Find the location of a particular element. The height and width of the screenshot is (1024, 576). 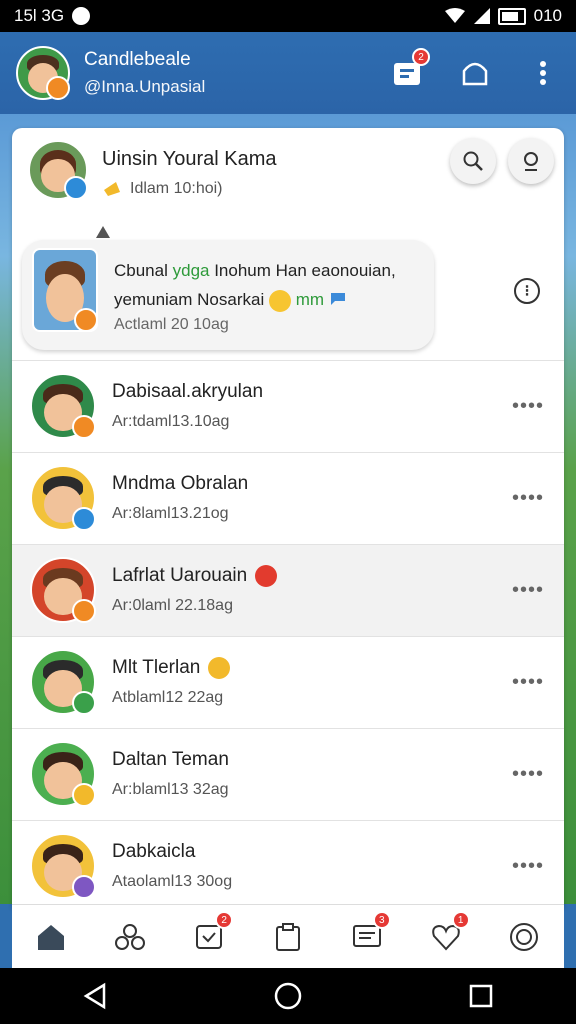

chat-status: Idlam 10:hoi) is located at coordinates (162, 189).